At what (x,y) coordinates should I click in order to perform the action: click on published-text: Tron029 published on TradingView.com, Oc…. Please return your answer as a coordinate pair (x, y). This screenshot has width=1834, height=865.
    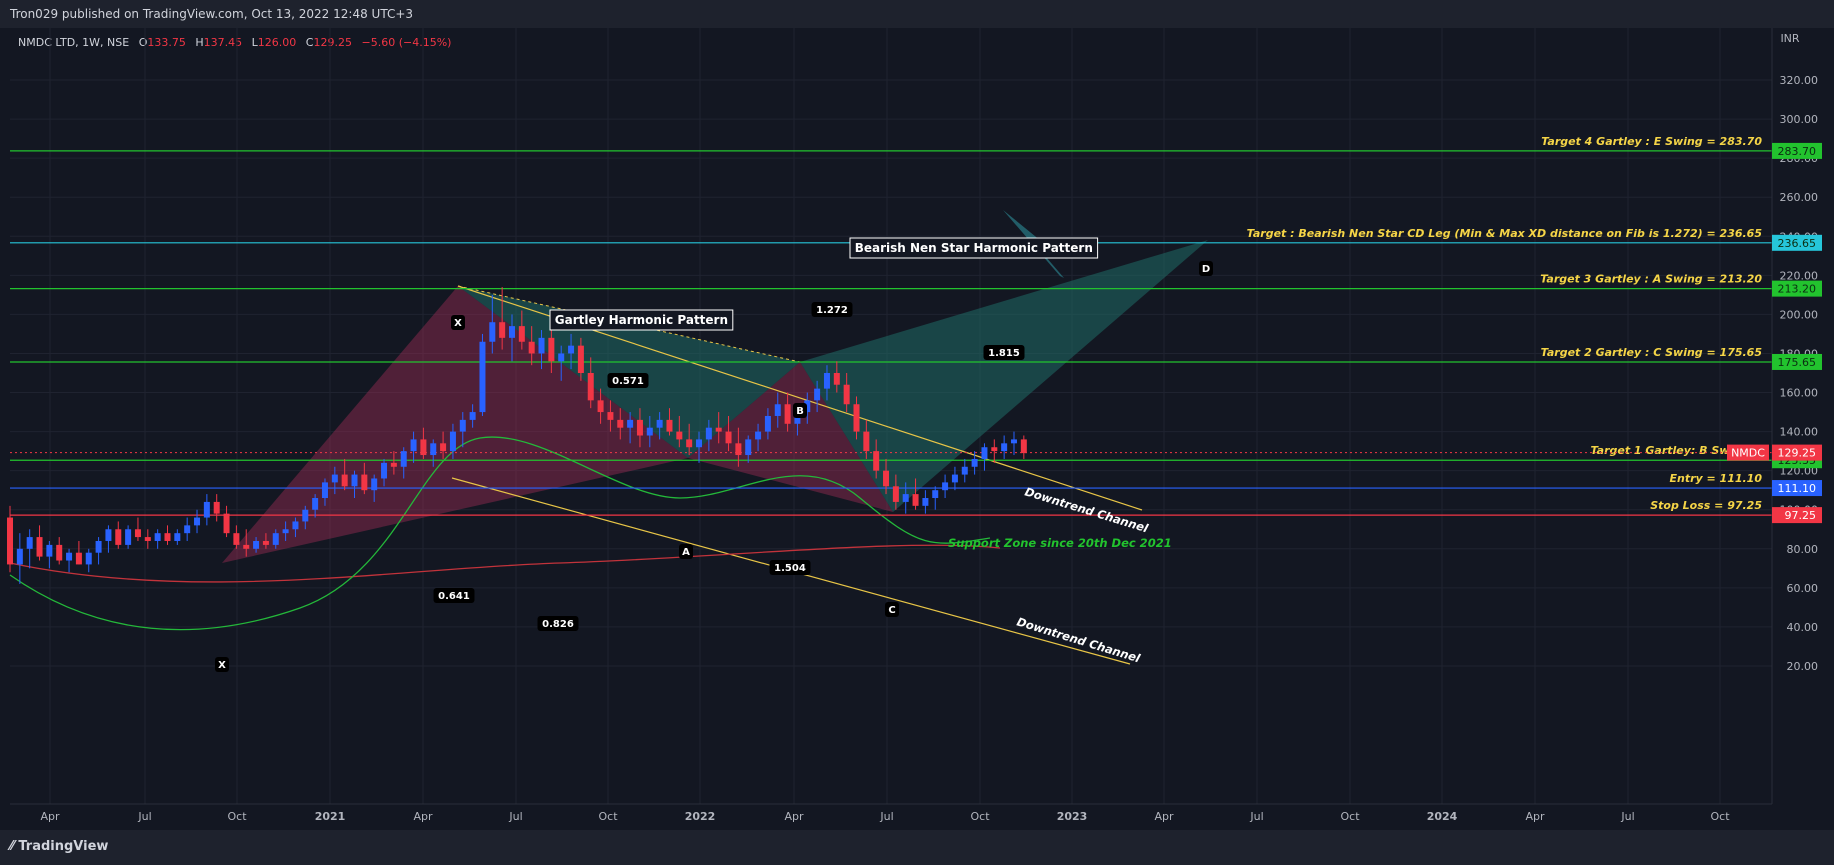
    Looking at the image, I should click on (212, 14).